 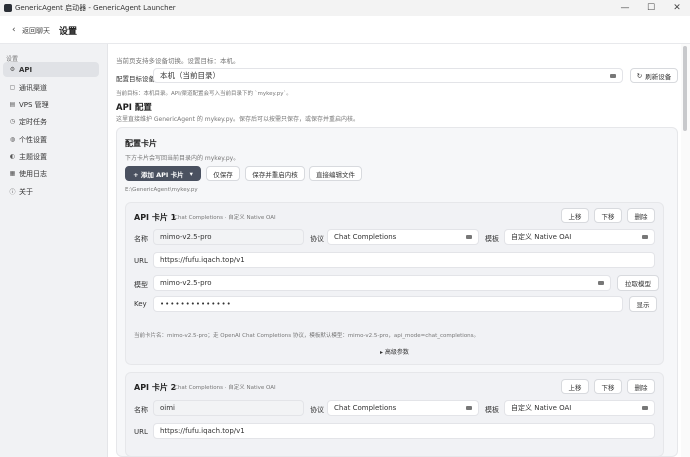 What do you see at coordinates (335, 173) in the screenshot?
I see `edit-file-button: 直接编辑文件` at bounding box center [335, 173].